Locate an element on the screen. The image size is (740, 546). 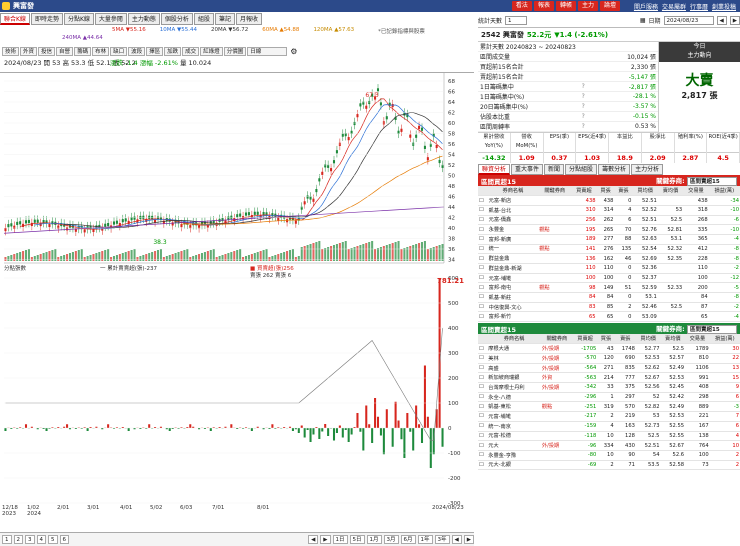
tool-tech: 技術 is located at coordinates (11, 51).